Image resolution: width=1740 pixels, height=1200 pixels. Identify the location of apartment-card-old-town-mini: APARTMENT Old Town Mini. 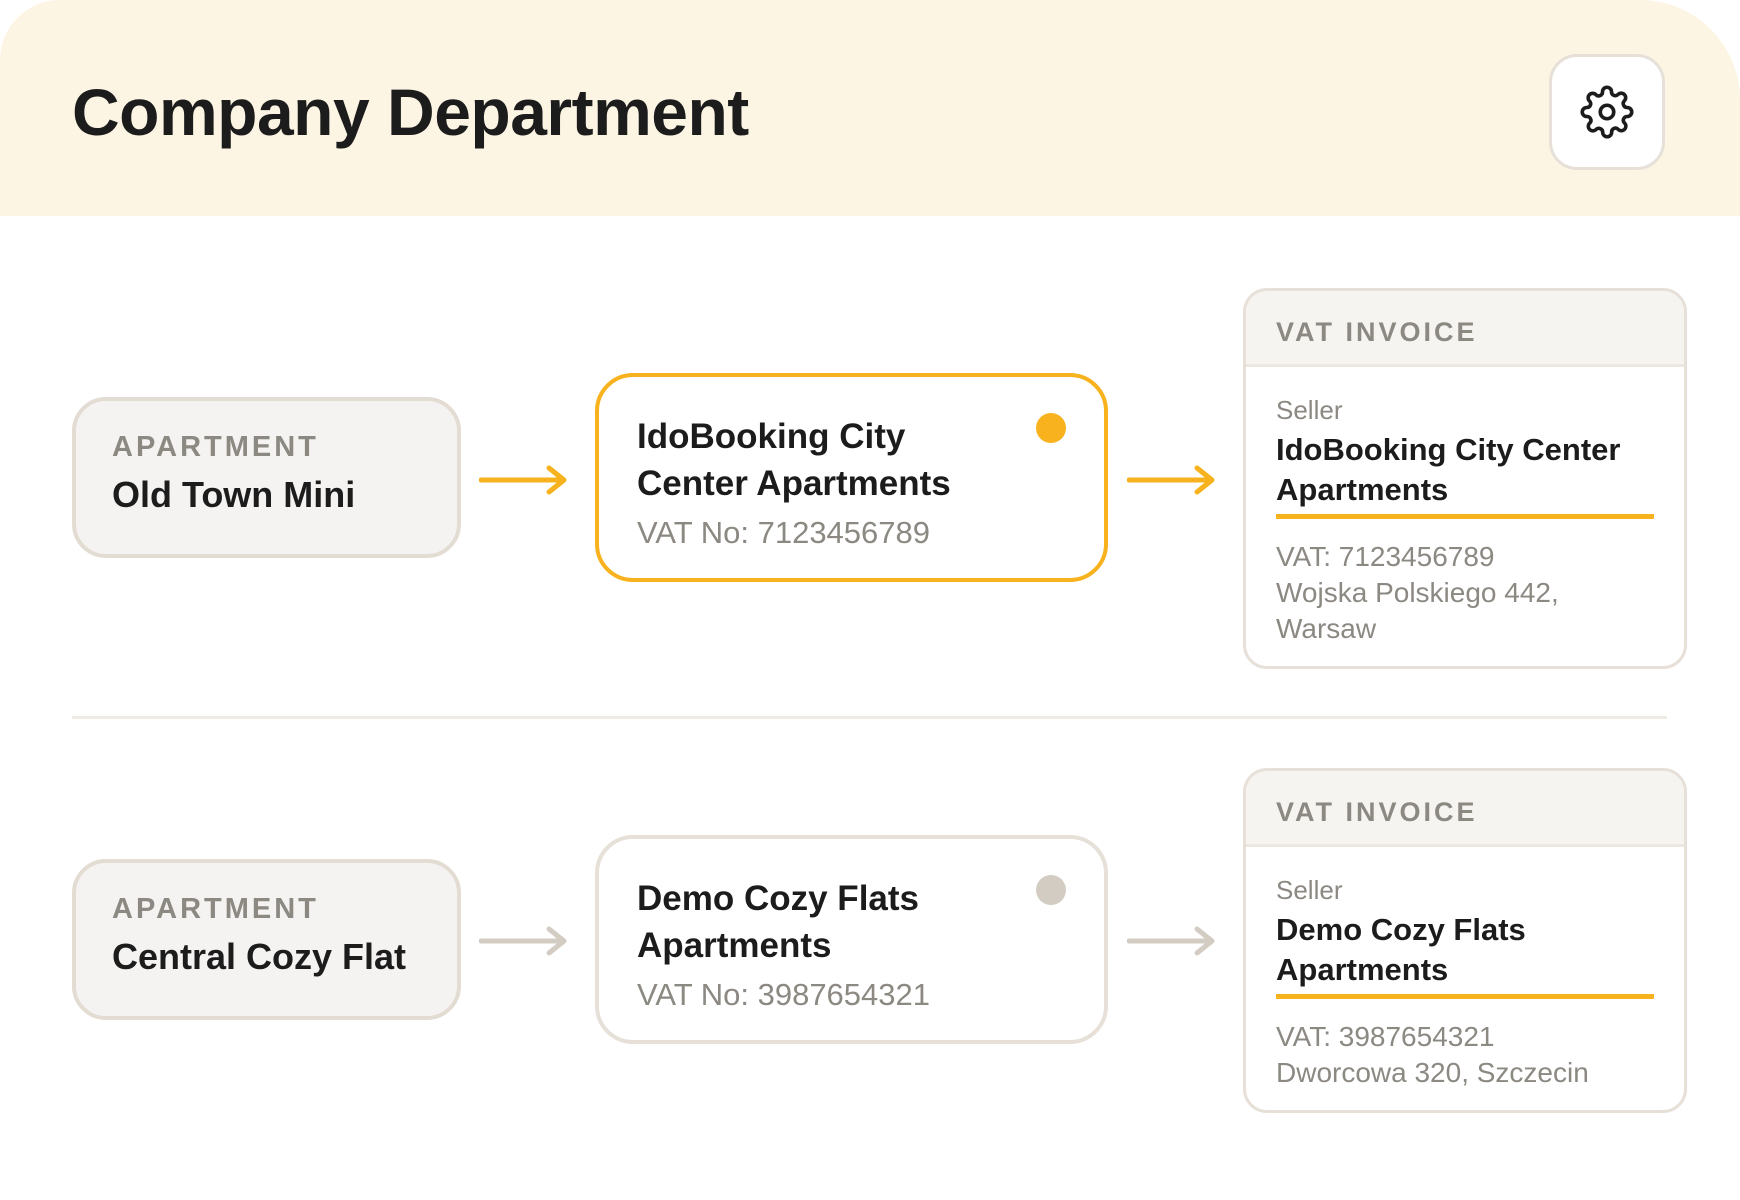
(266, 477).